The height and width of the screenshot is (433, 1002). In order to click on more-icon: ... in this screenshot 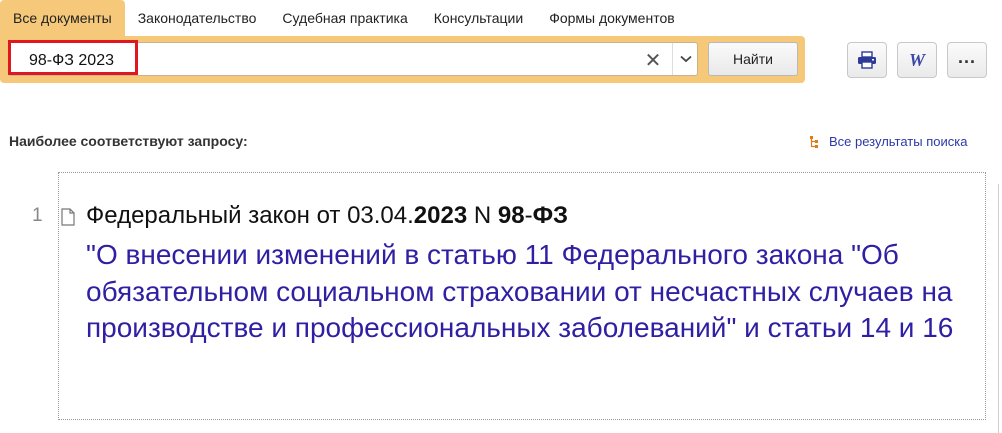, I will do `click(966, 57)`.